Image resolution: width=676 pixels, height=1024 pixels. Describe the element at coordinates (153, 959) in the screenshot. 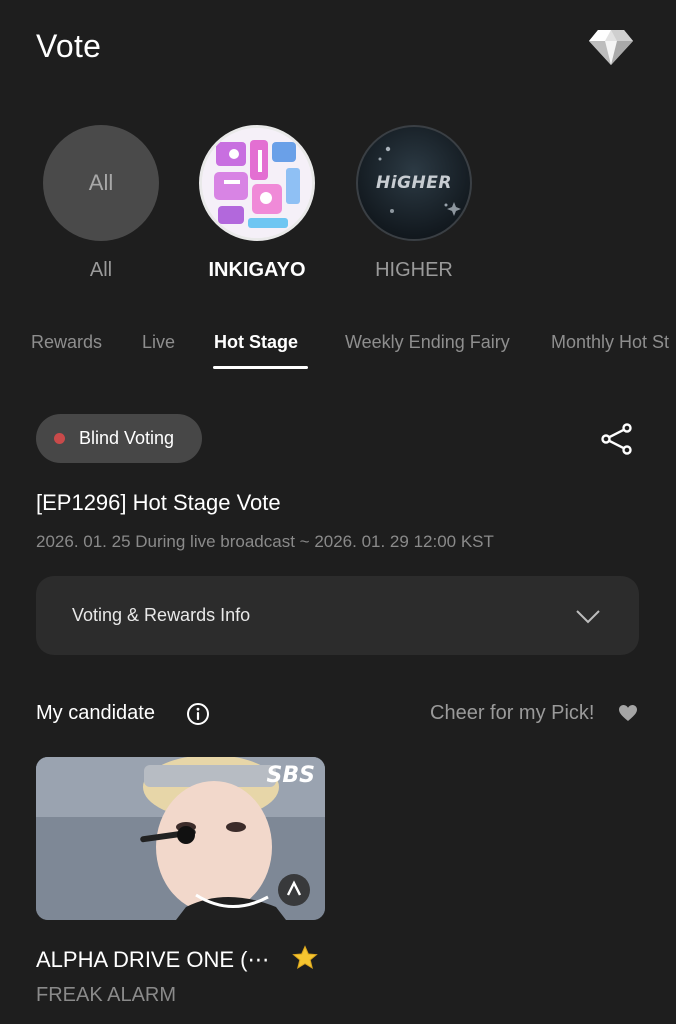

I see `candidate-name: ALPHA DRIVE ONE (⋯` at that location.